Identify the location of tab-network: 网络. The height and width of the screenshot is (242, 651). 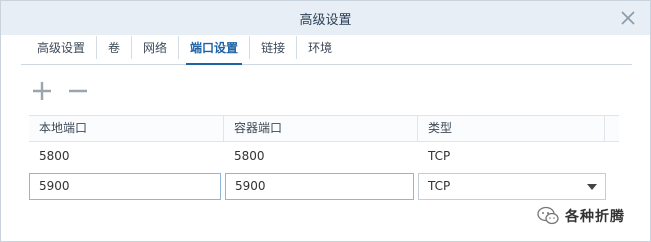
(156, 47).